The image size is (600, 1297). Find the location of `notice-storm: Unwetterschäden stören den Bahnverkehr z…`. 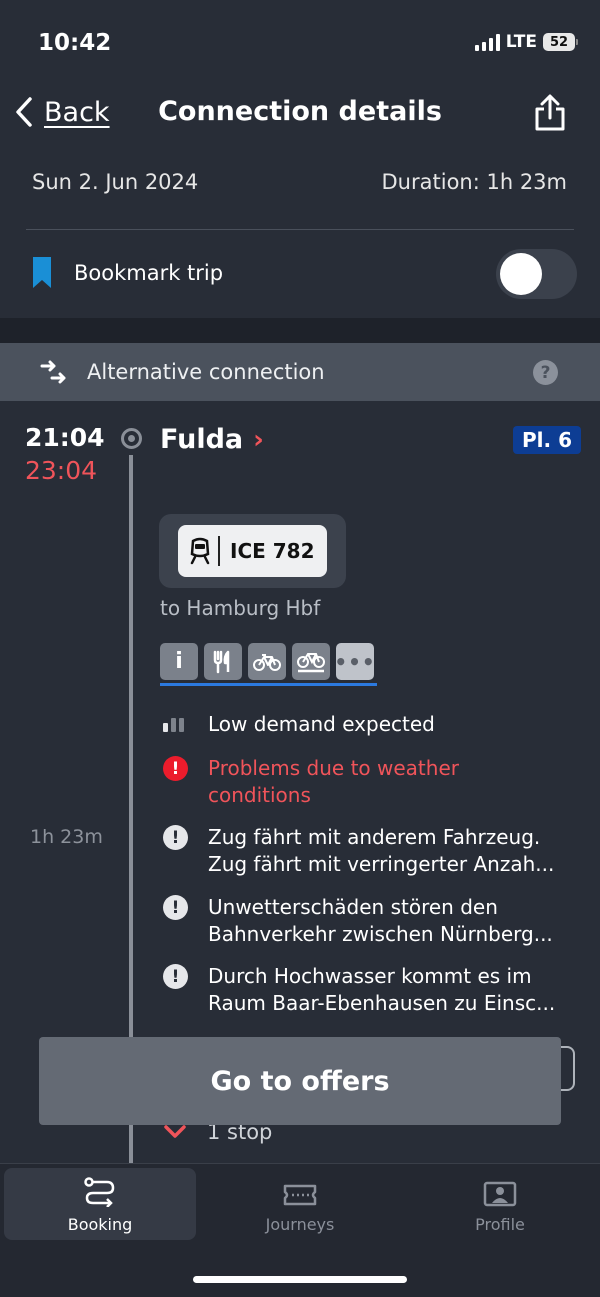

notice-storm: Unwetterschäden stören den Bahnverkehr z… is located at coordinates (390, 921).